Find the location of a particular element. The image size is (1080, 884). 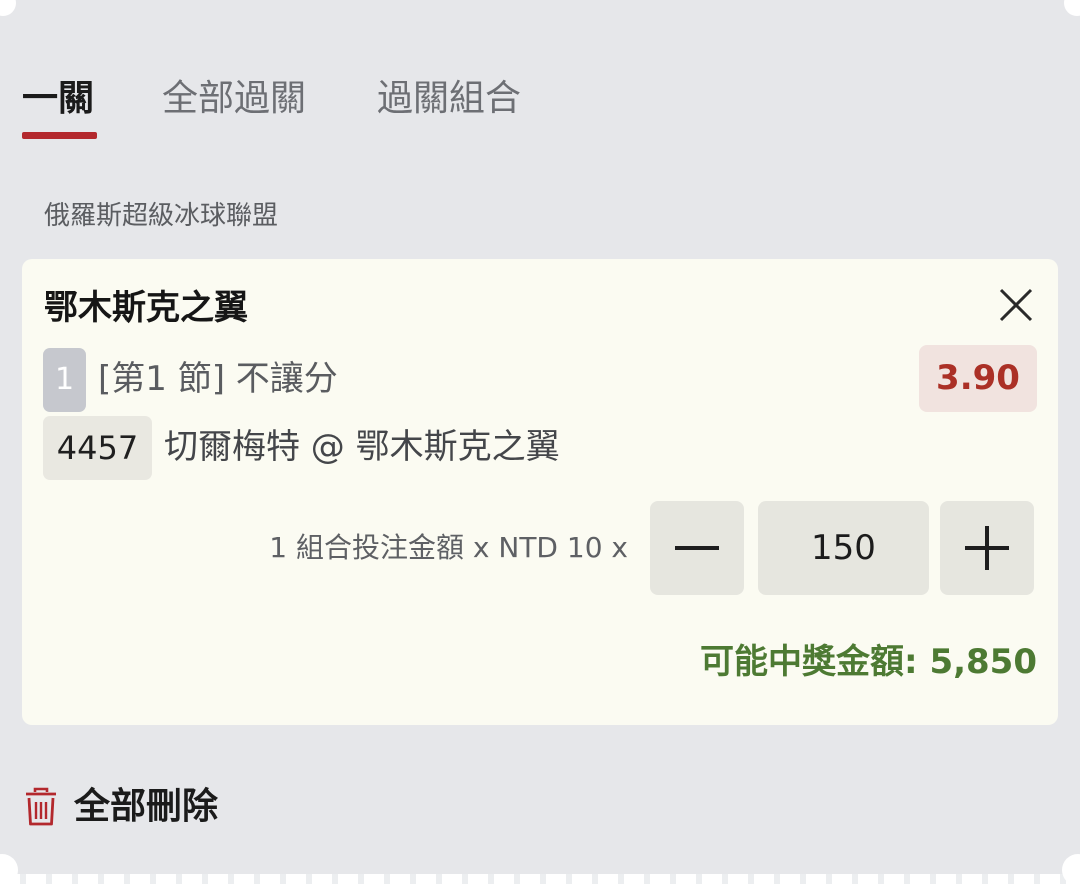

close-icon is located at coordinates (1016, 305).